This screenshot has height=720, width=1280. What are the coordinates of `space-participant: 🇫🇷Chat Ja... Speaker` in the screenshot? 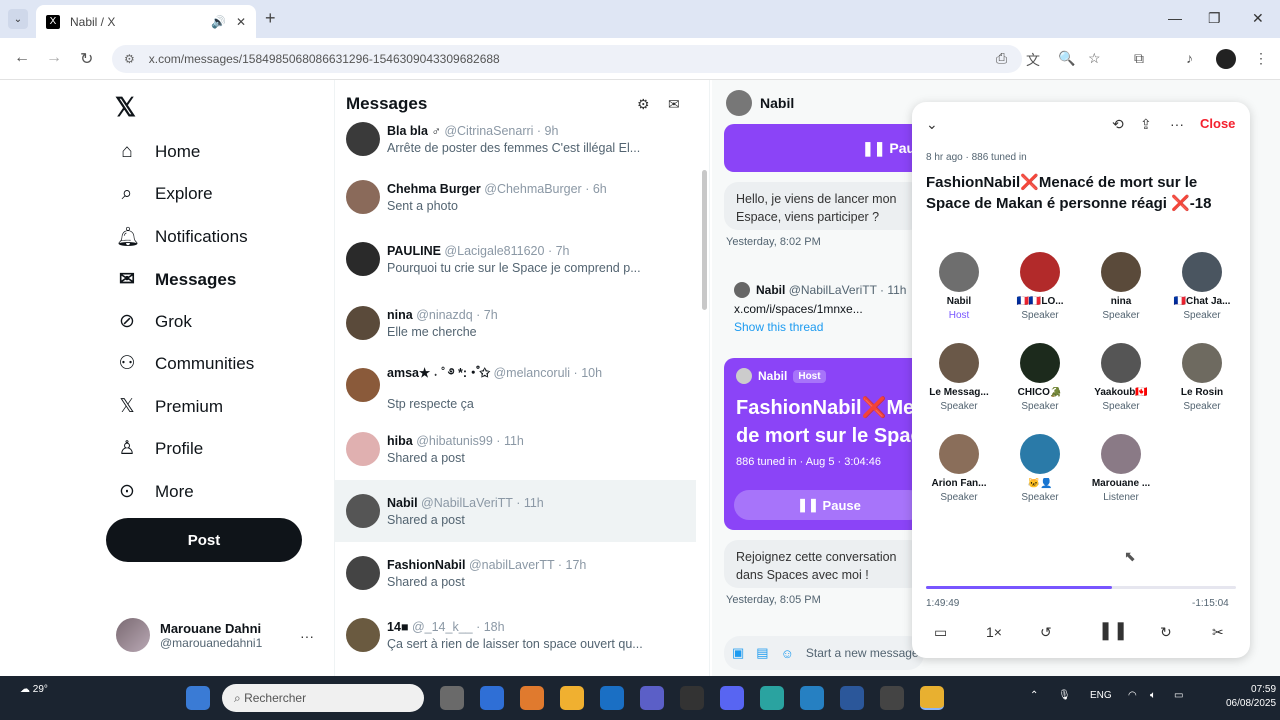 It's located at (1202, 286).